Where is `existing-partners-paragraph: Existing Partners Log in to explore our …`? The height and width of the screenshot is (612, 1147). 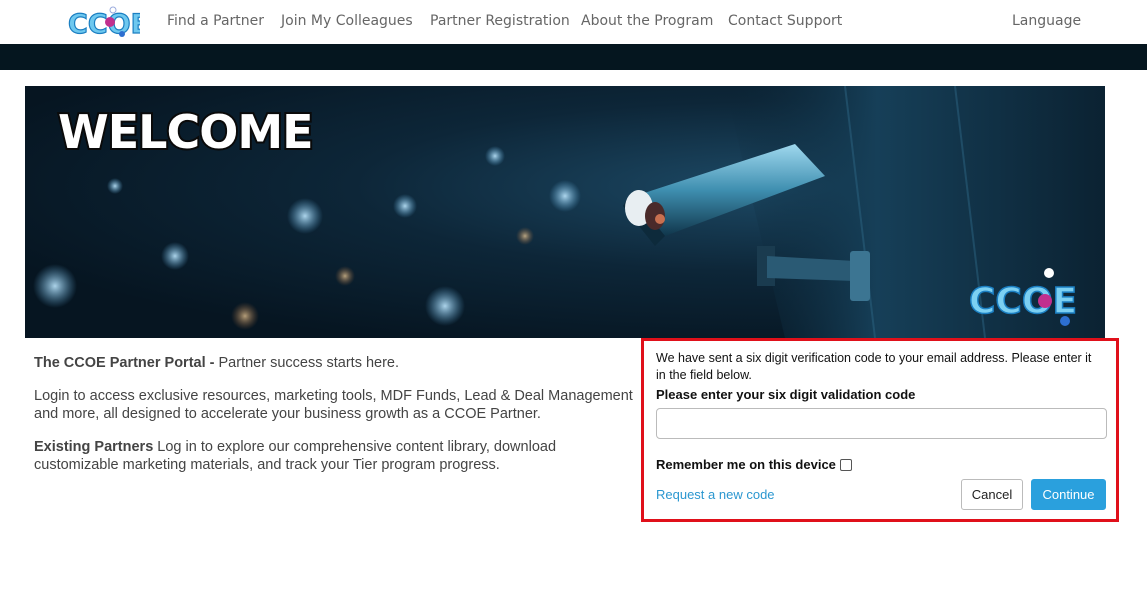
existing-partners-paragraph: Existing Partners Log in to explore our … is located at coordinates (339, 456).